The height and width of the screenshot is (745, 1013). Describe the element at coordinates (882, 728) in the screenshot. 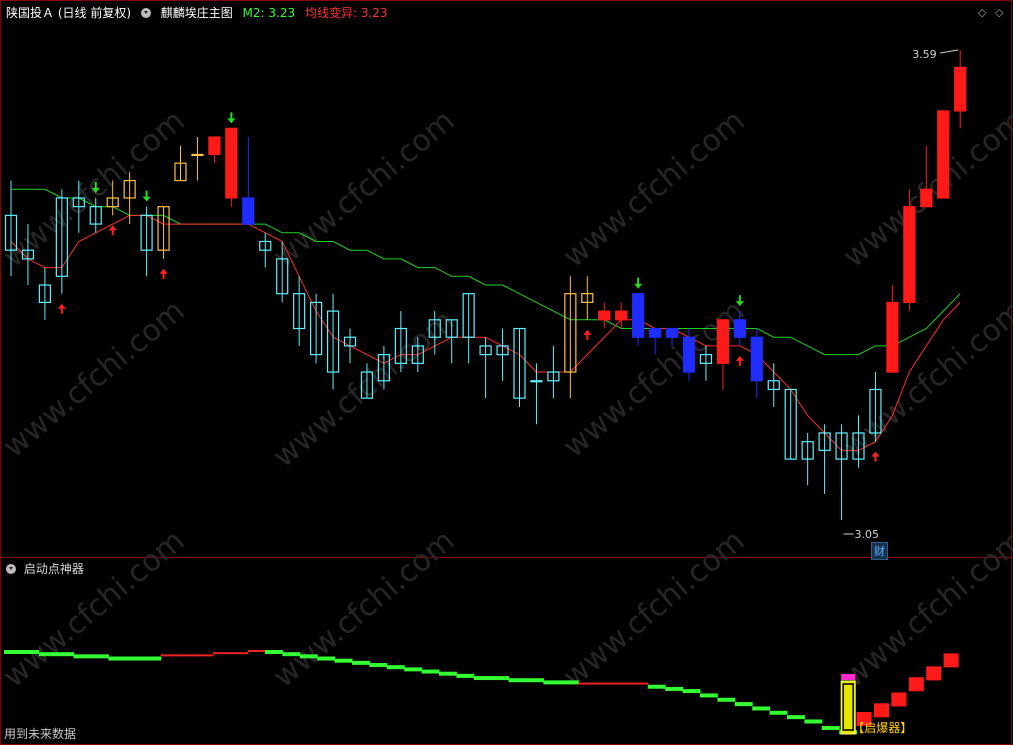

I see `launch-label: 【启爆器】` at that location.